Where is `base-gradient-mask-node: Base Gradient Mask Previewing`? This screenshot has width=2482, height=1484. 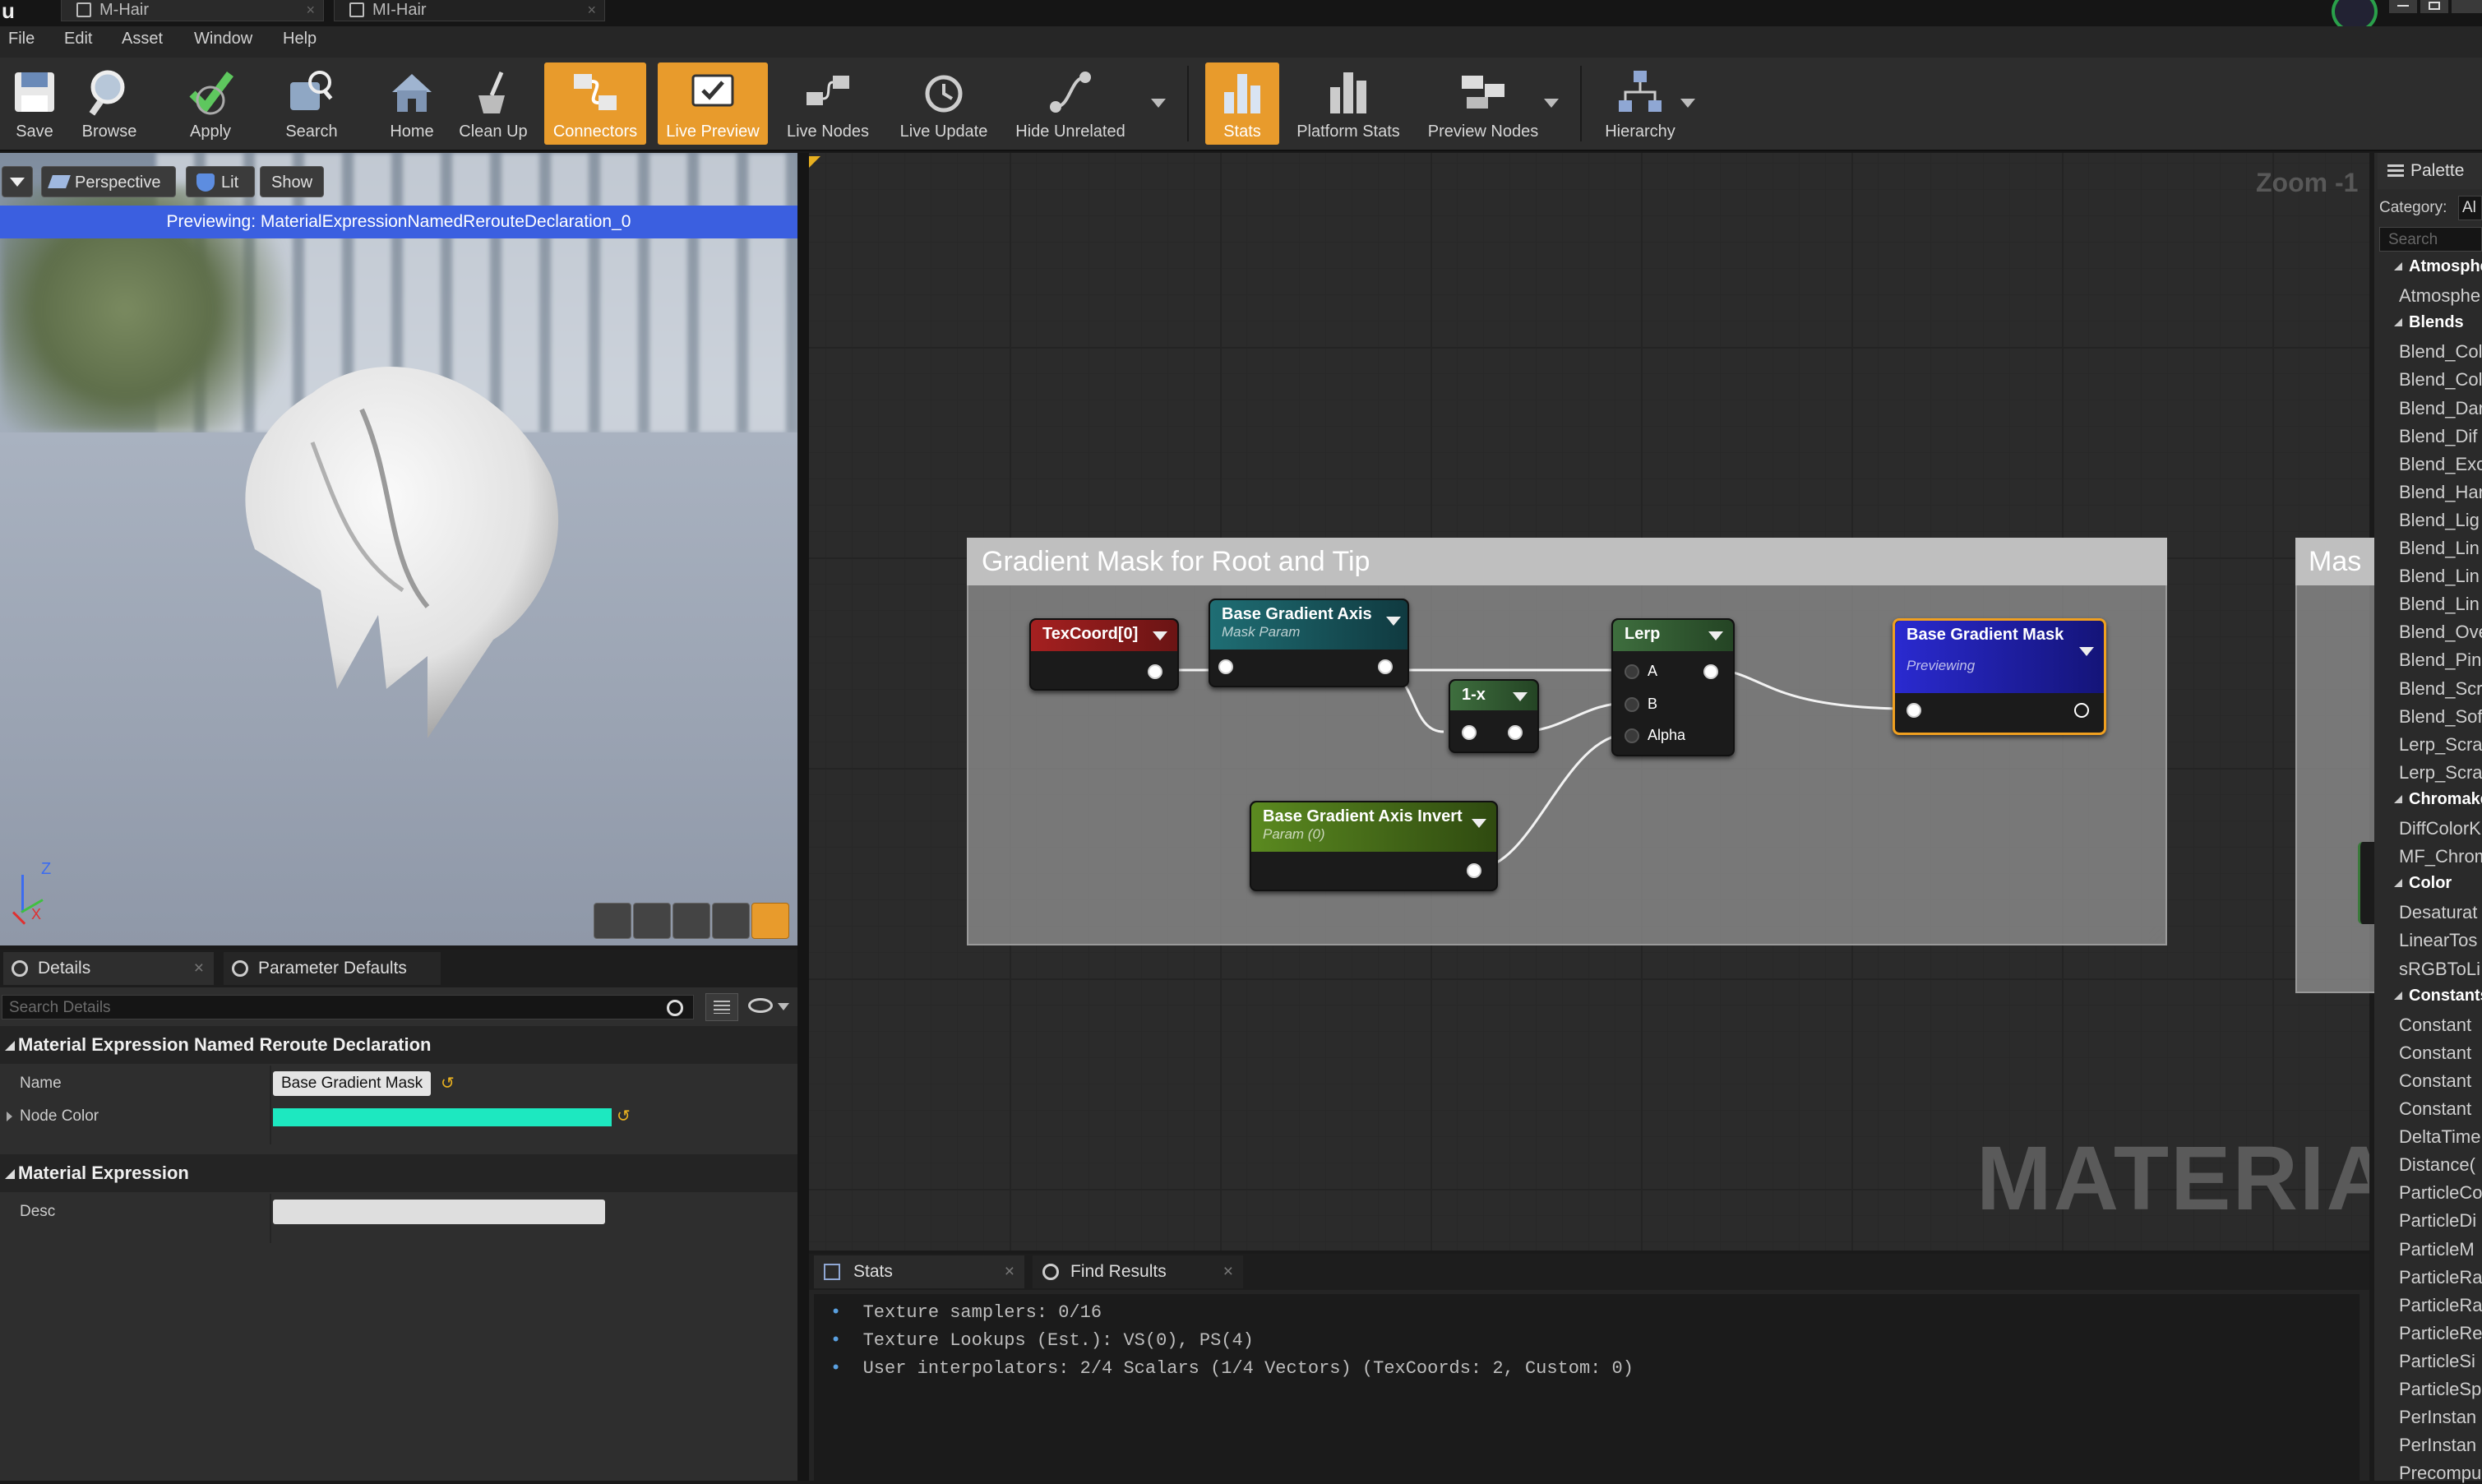 base-gradient-mask-node: Base Gradient Mask Previewing is located at coordinates (1999, 676).